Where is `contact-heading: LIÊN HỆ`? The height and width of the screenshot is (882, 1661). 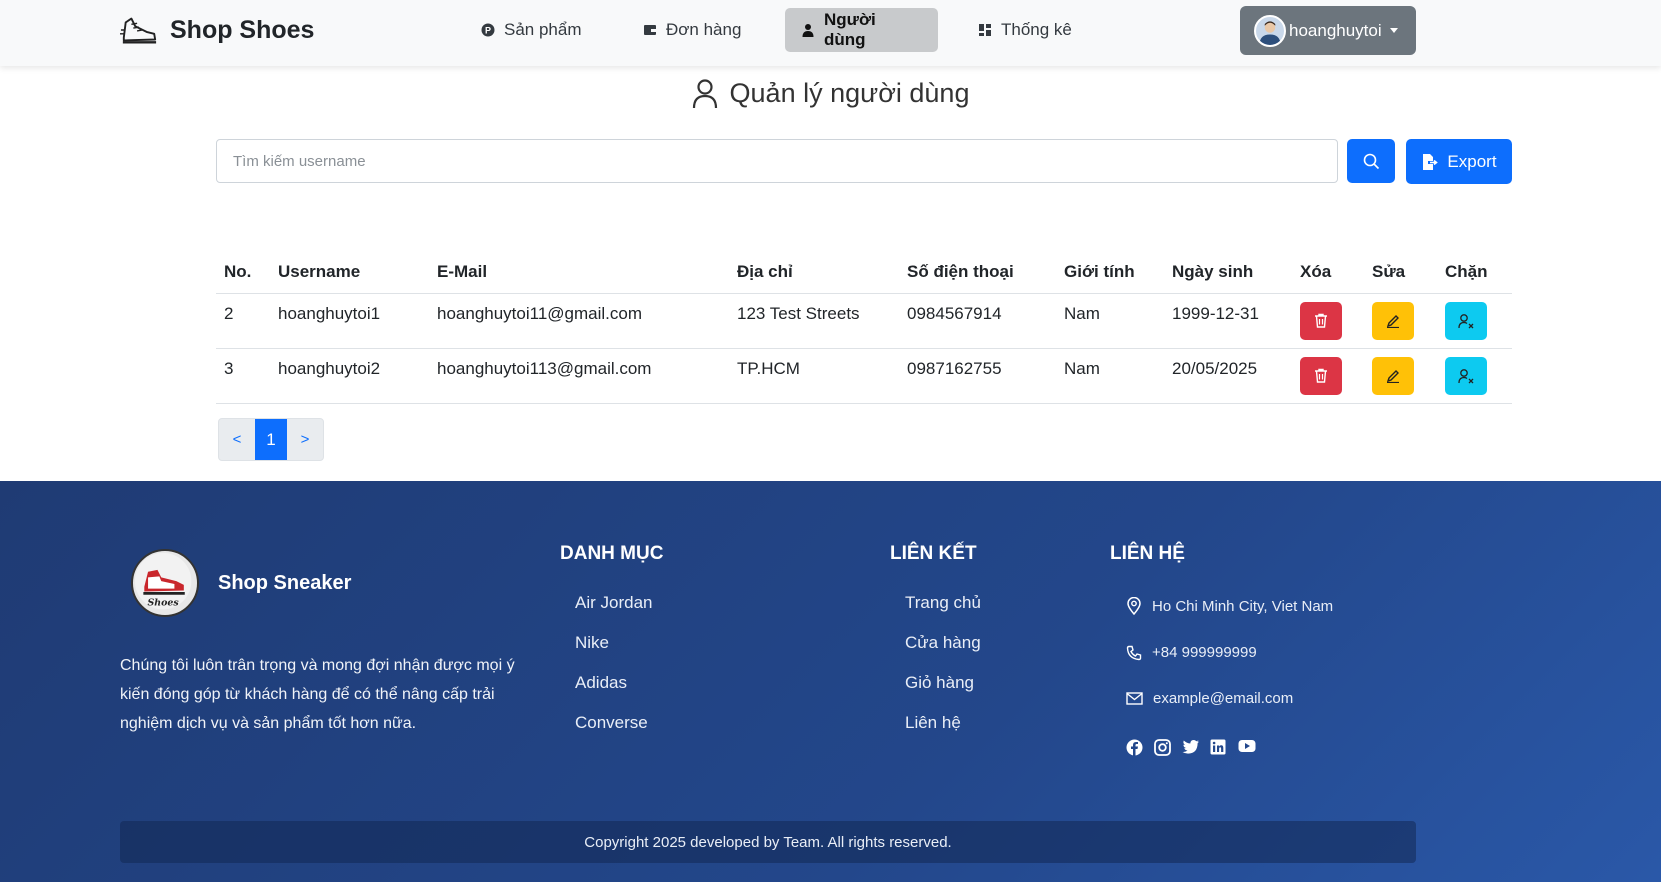
contact-heading: LIÊN HỆ is located at coordinates (1147, 553).